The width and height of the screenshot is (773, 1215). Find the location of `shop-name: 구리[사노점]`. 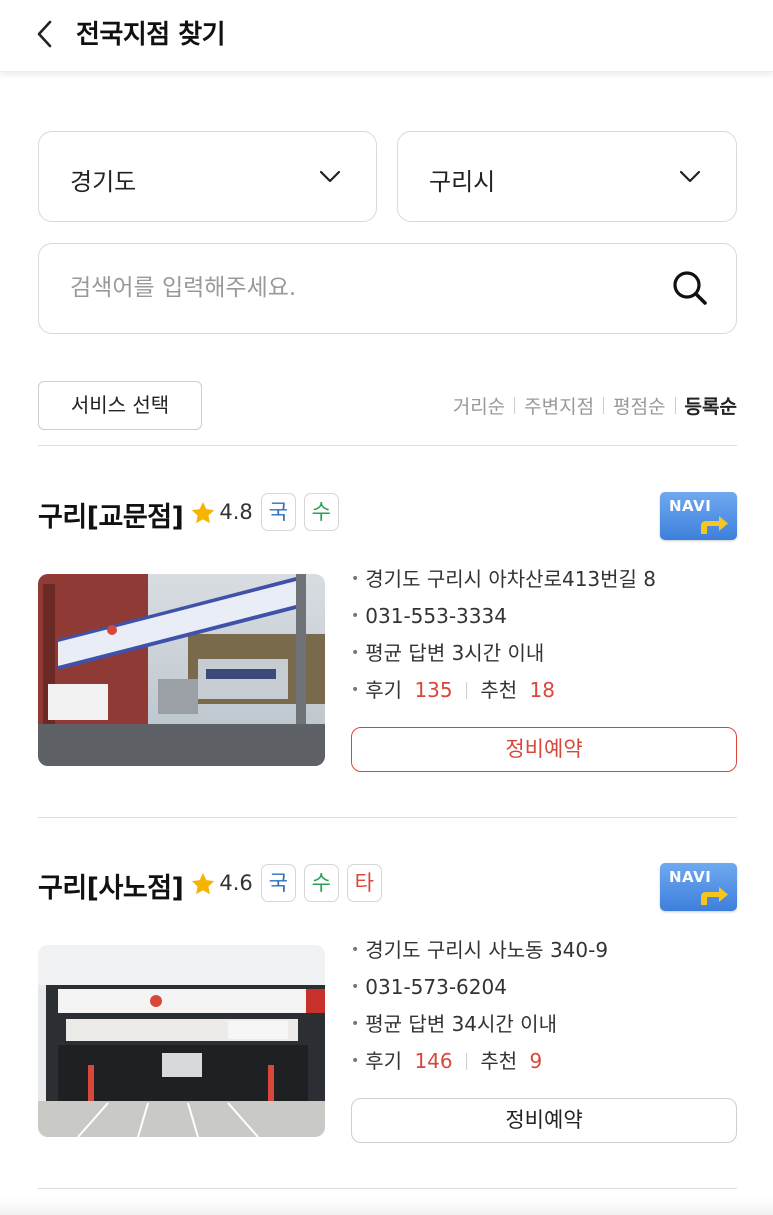

shop-name: 구리[사노점] is located at coordinates (111, 885).